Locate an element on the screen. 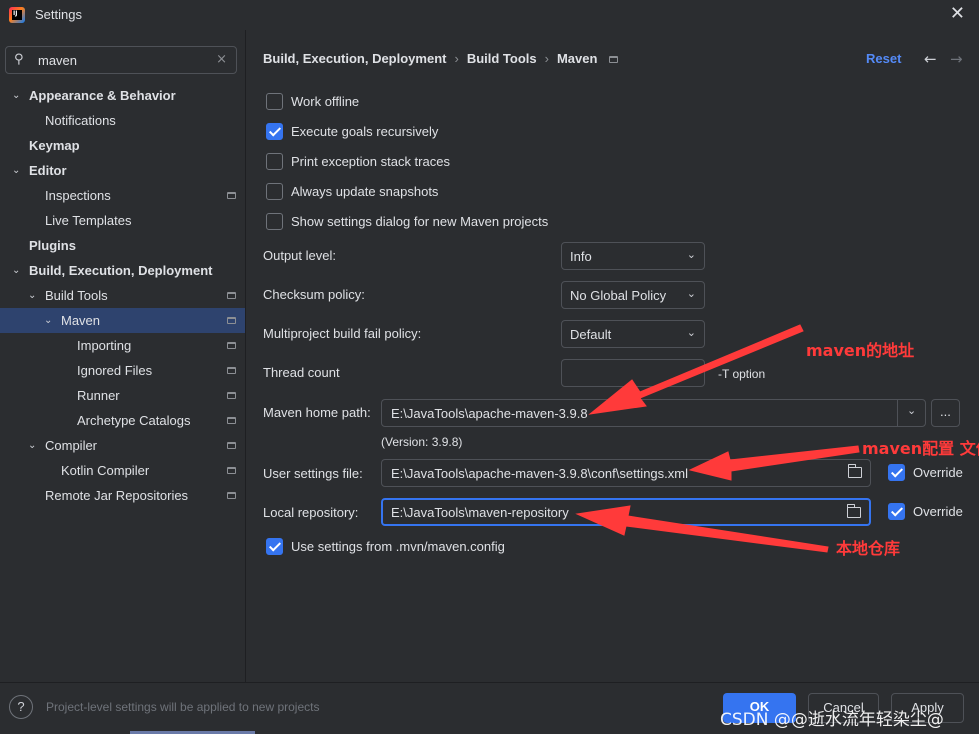  execute-goals-checkbox is located at coordinates (274, 131).